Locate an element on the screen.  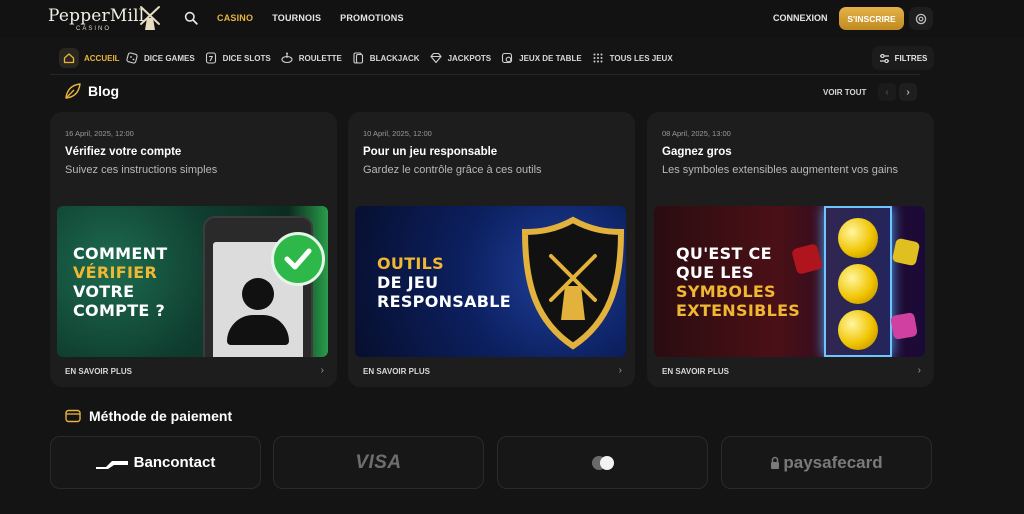
image-line: OUTILS is located at coordinates (410, 263).